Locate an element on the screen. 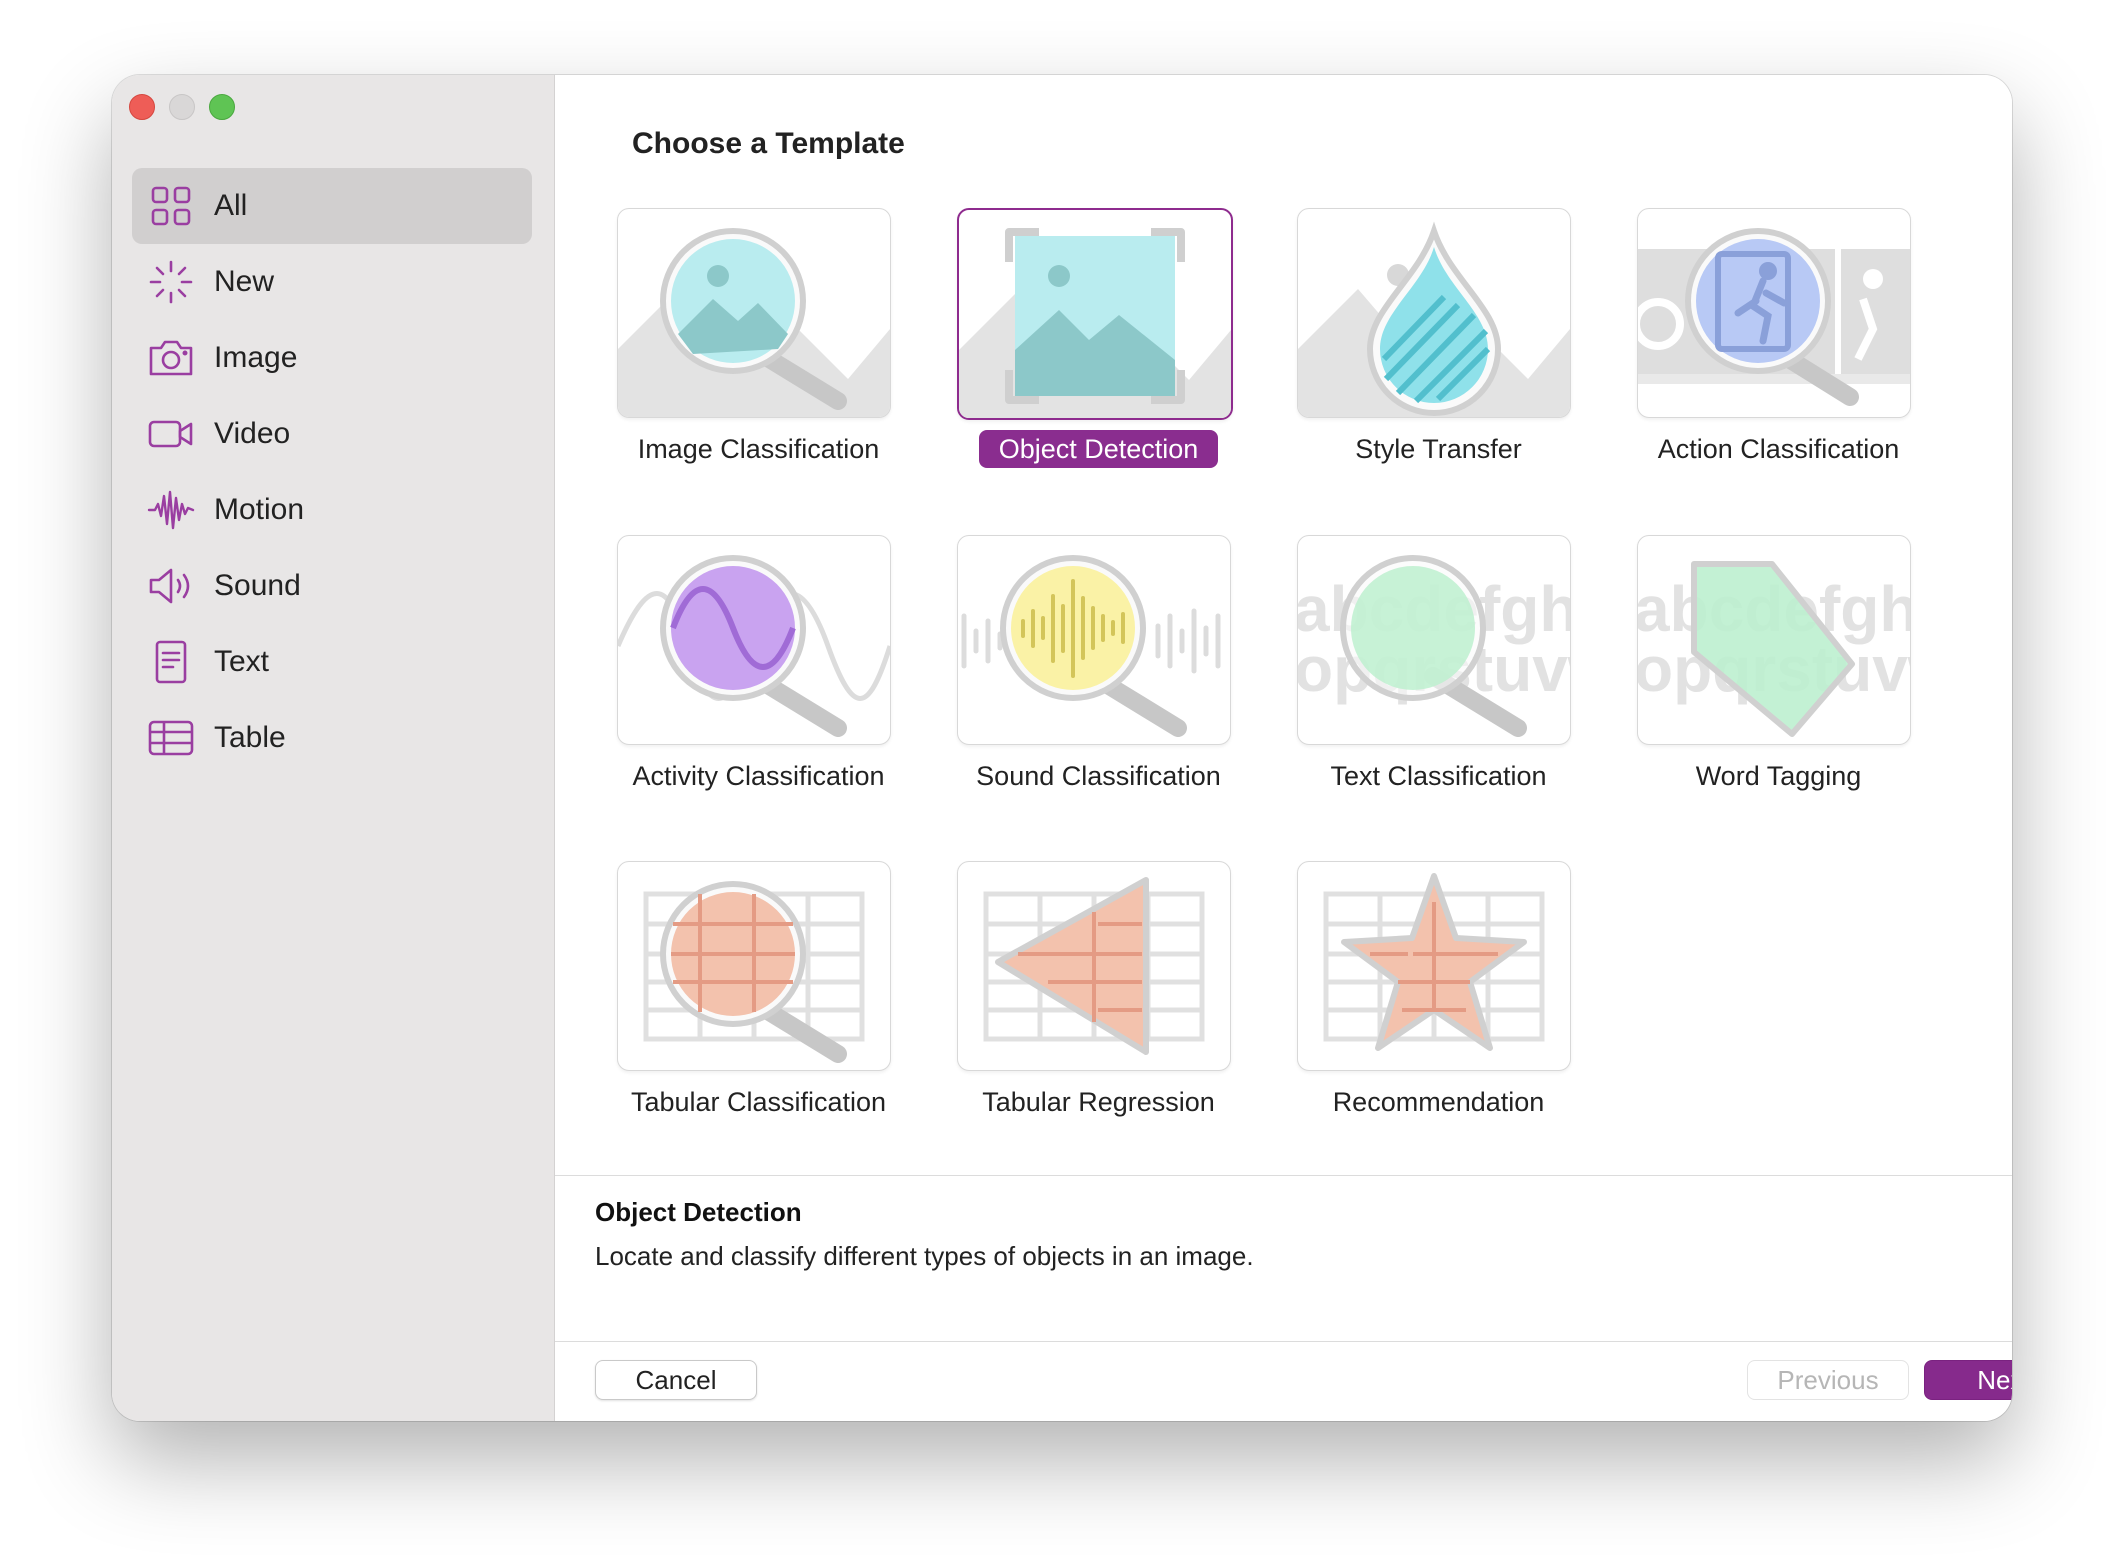 This screenshot has height=1568, width=2124. sidebar-item-table: Table is located at coordinates (332, 738).